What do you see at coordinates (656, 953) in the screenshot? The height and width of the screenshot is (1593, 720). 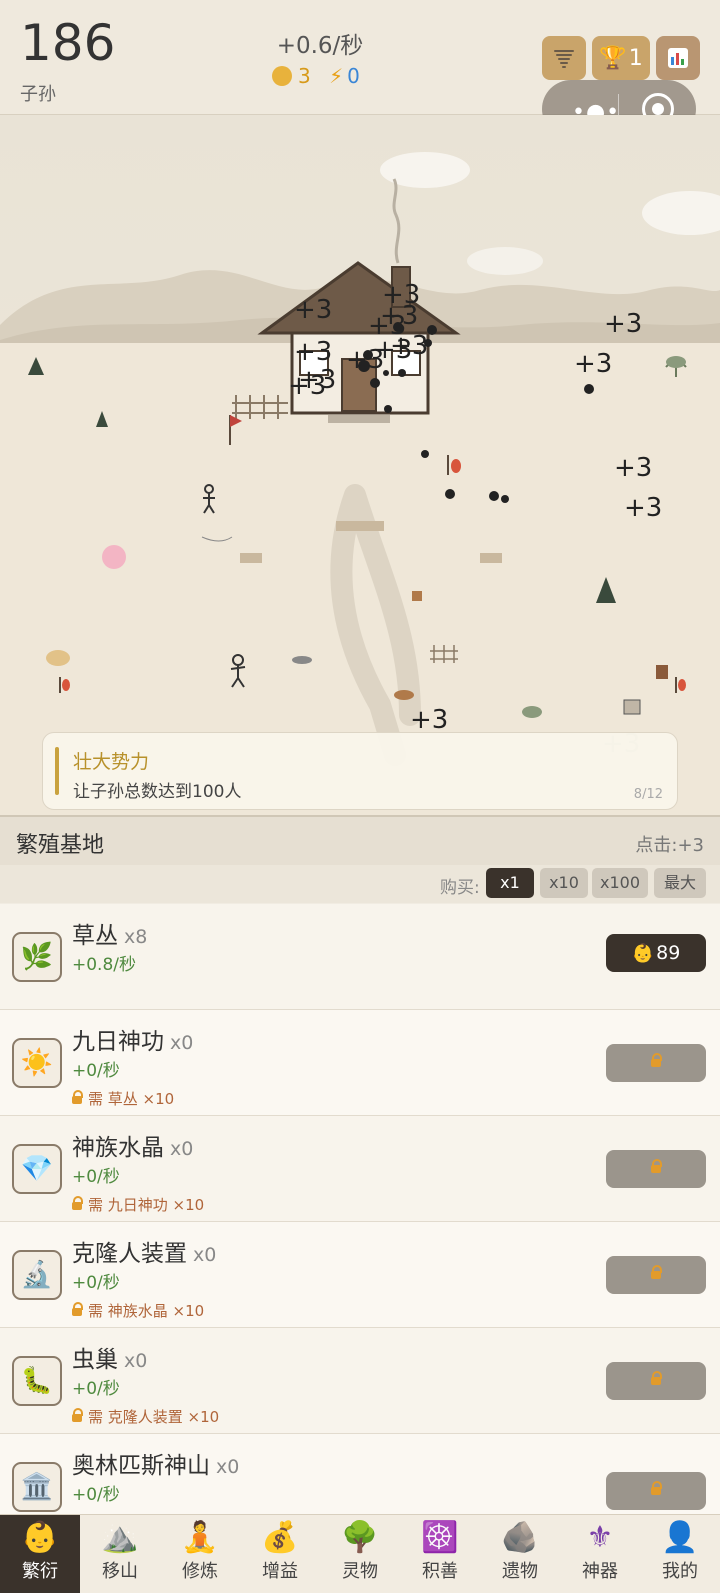 I see `buy-button: 👶 89` at bounding box center [656, 953].